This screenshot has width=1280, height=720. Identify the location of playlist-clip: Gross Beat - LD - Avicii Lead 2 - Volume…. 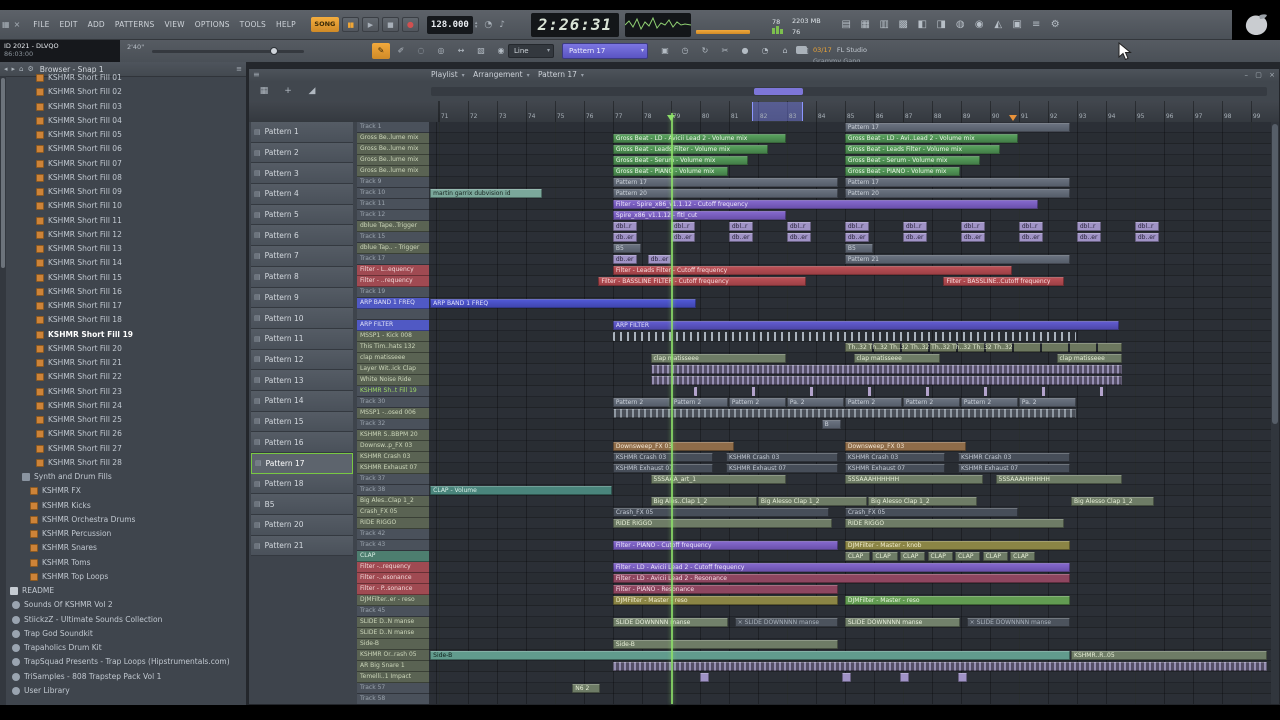
(699, 138).